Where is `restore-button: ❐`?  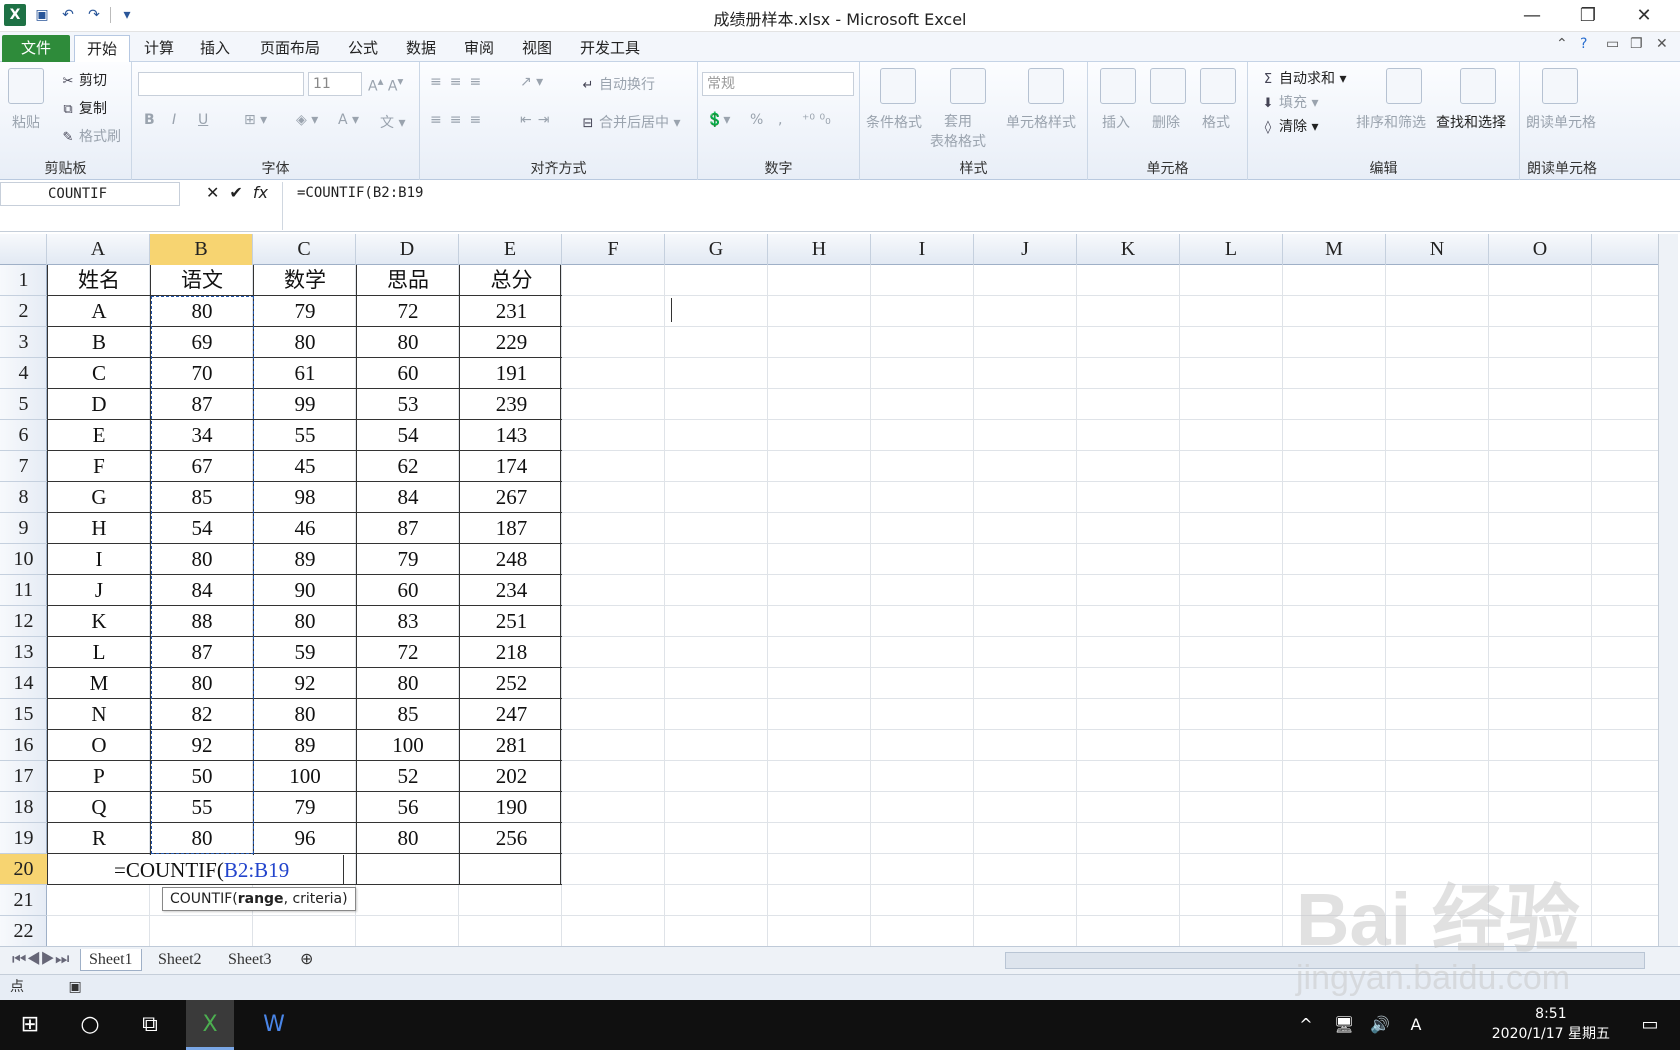 restore-button: ❐ is located at coordinates (1588, 16).